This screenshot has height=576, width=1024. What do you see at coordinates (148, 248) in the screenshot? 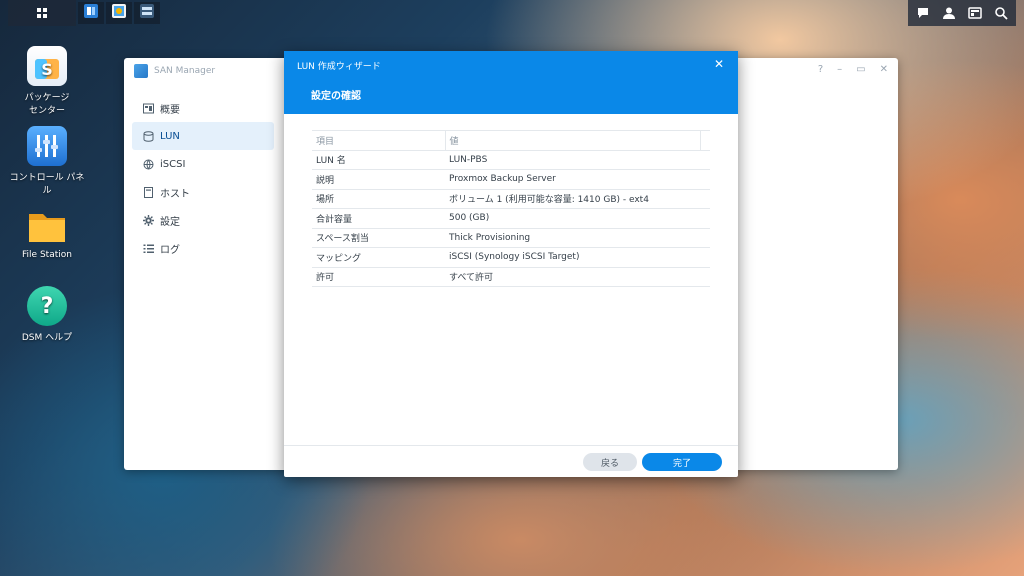
I see `list-icon` at bounding box center [148, 248].